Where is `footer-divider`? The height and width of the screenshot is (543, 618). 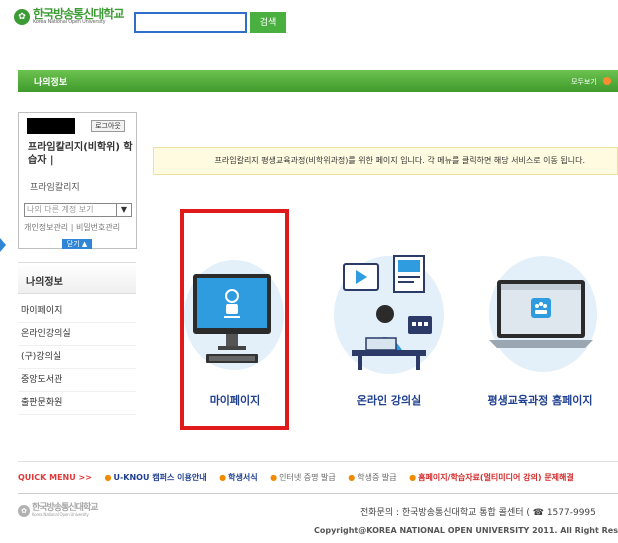
footer-divider is located at coordinates (318, 493).